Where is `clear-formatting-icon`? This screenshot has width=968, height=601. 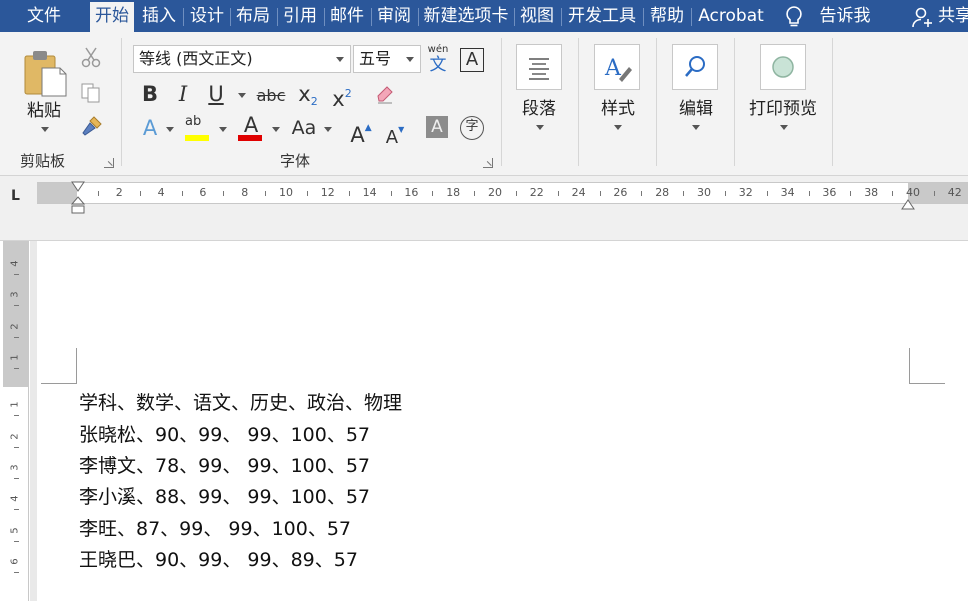 clear-formatting-icon is located at coordinates (384, 94).